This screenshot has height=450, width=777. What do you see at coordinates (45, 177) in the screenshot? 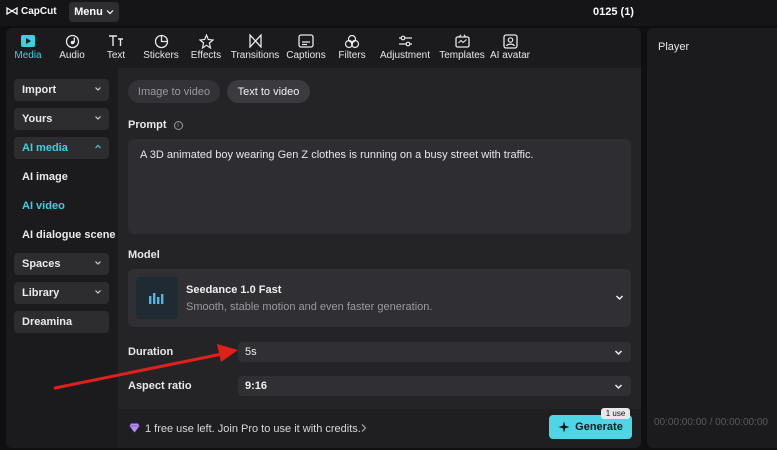
I see `sidebar-item-label: AI image` at bounding box center [45, 177].